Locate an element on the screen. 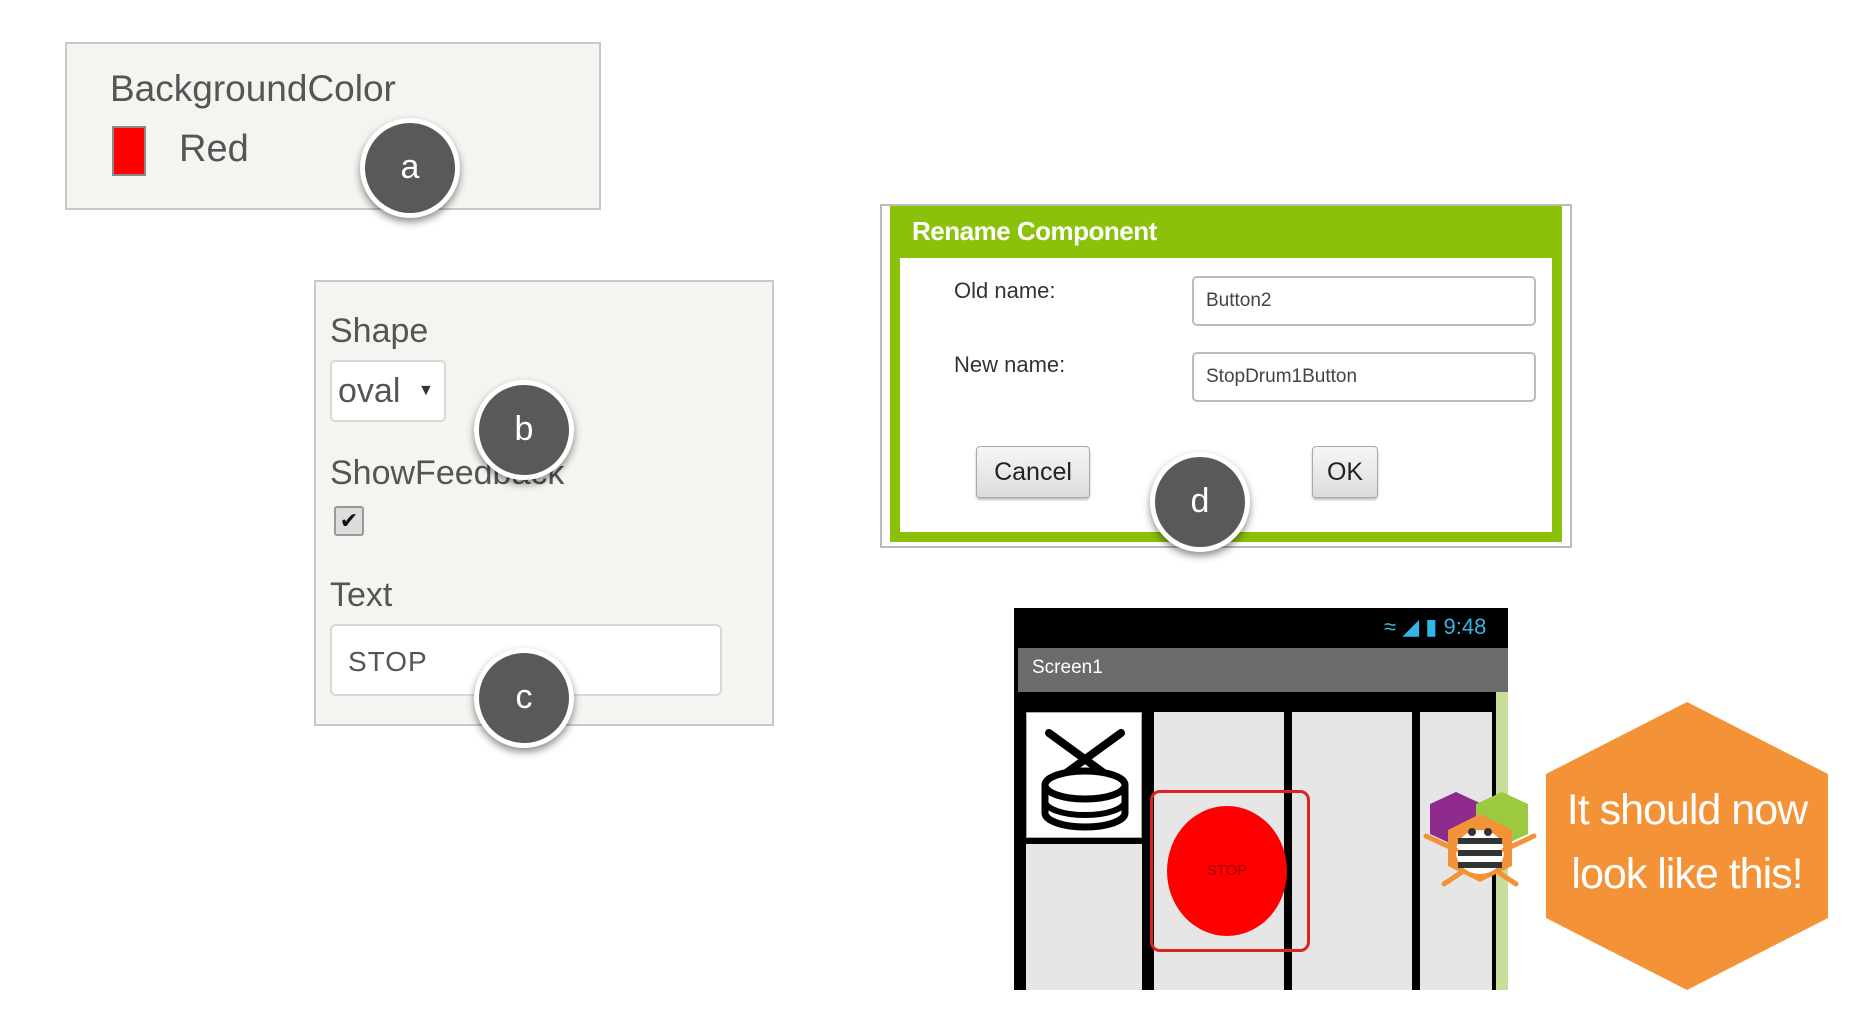 This screenshot has width=1876, height=1016. battery-icon: ▮ is located at coordinates (1431, 626).